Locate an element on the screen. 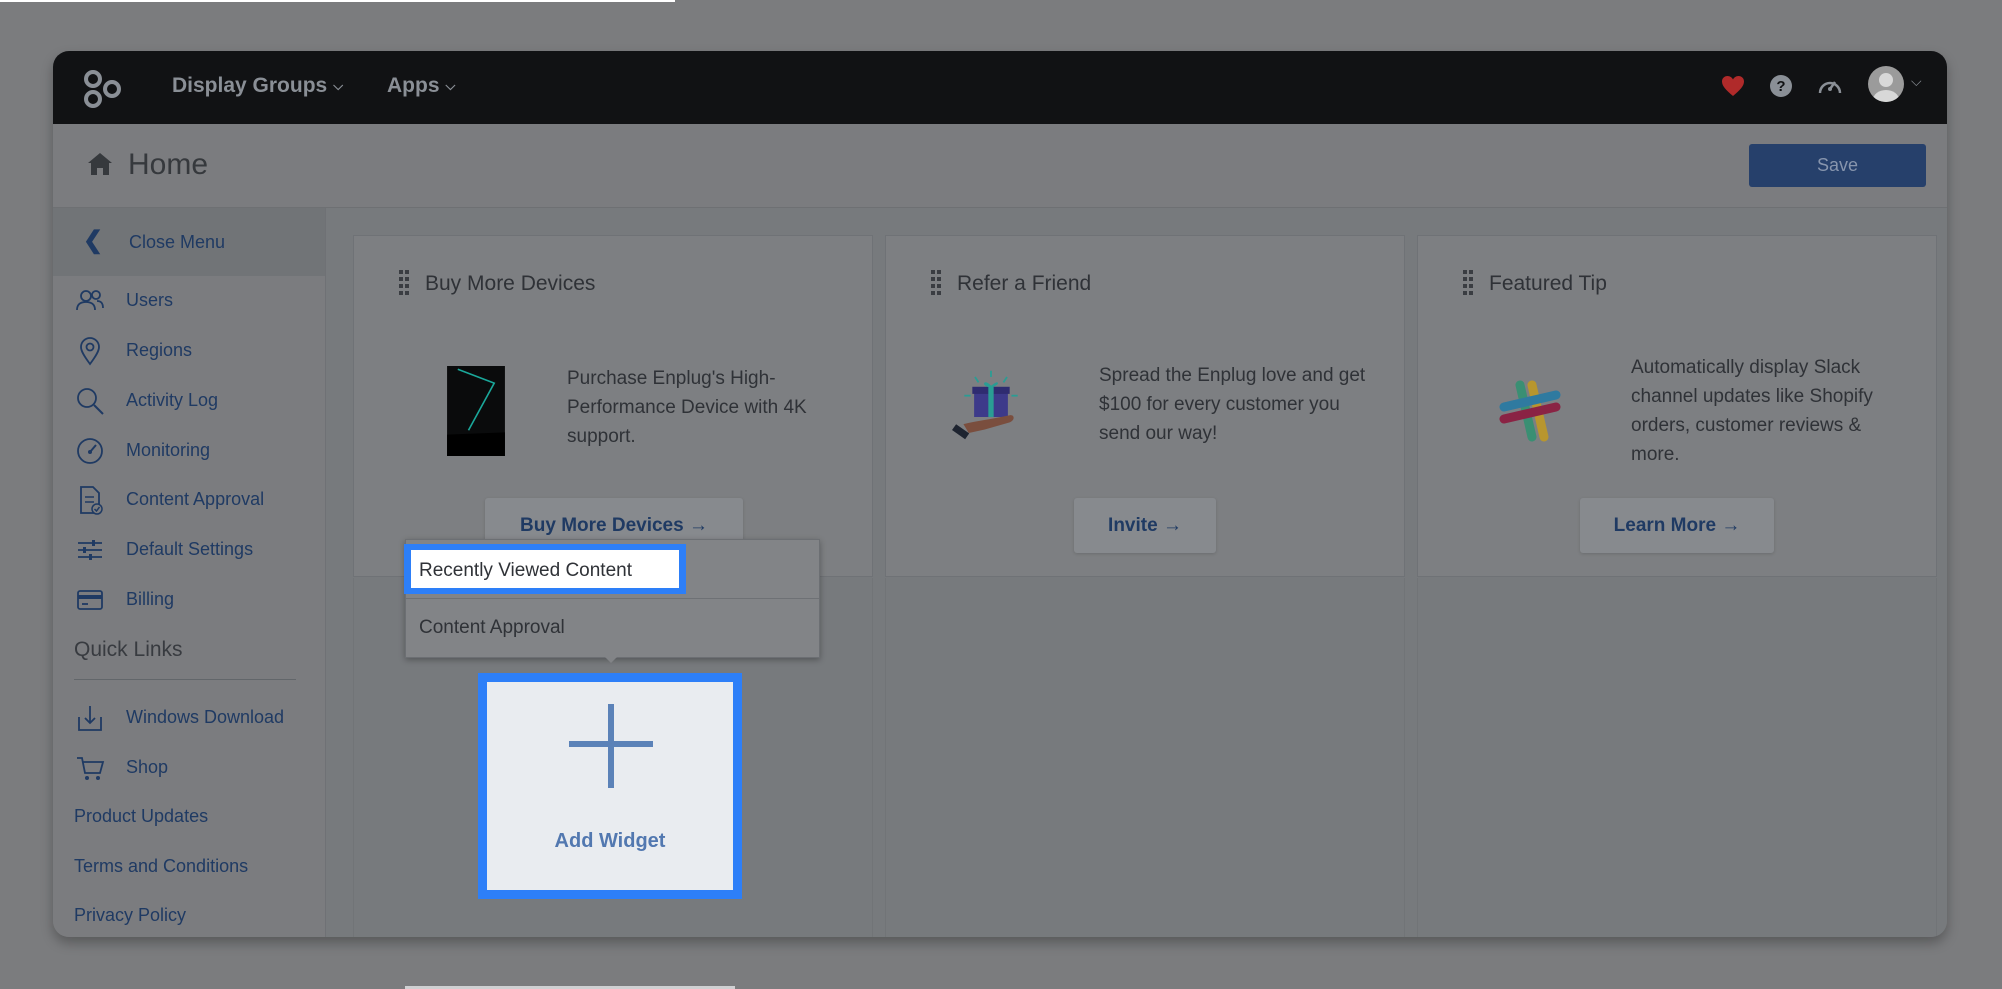 The image size is (2002, 989). home-icon is located at coordinates (100, 164).